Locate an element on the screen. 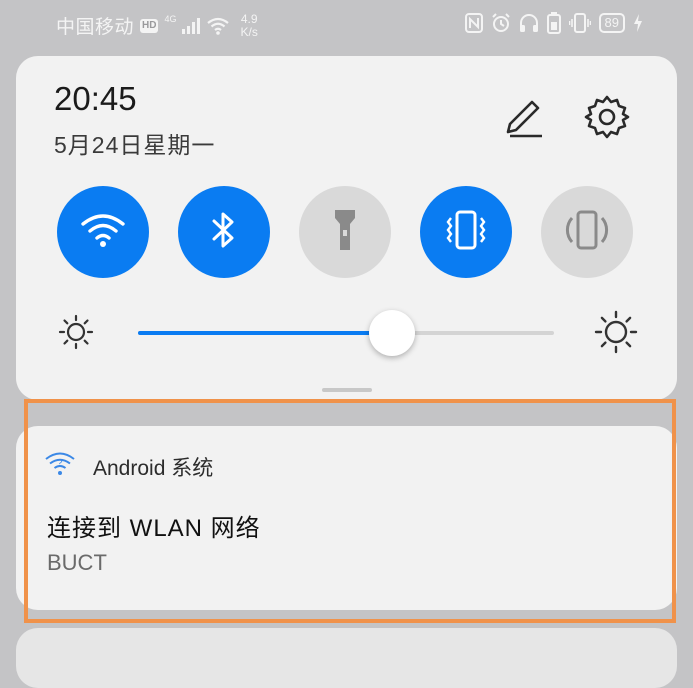 This screenshot has width=693, height=688. wifi-status-icon is located at coordinates (218, 26).